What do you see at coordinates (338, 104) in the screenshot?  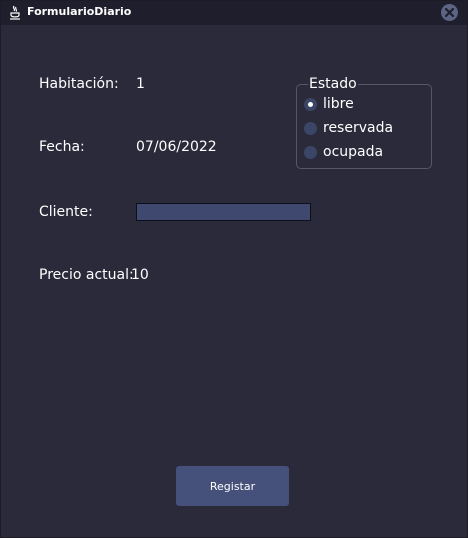 I see `radio-label-libre: libre` at bounding box center [338, 104].